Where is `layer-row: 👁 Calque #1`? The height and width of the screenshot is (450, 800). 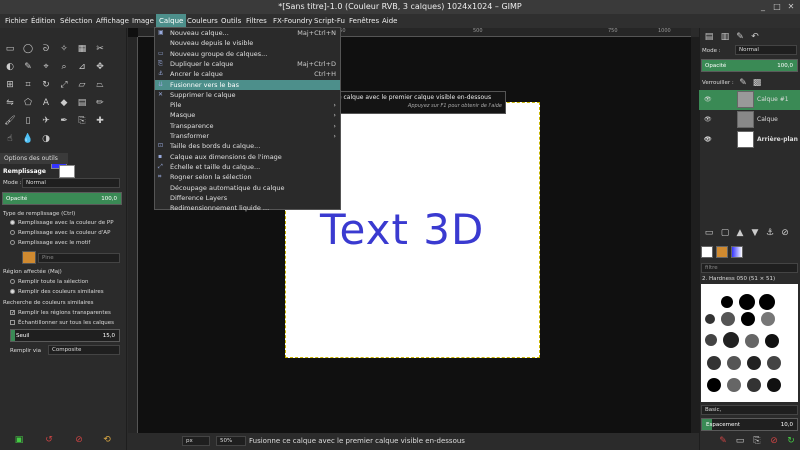
layer-row: 👁 Calque #1 is located at coordinates (749, 100).